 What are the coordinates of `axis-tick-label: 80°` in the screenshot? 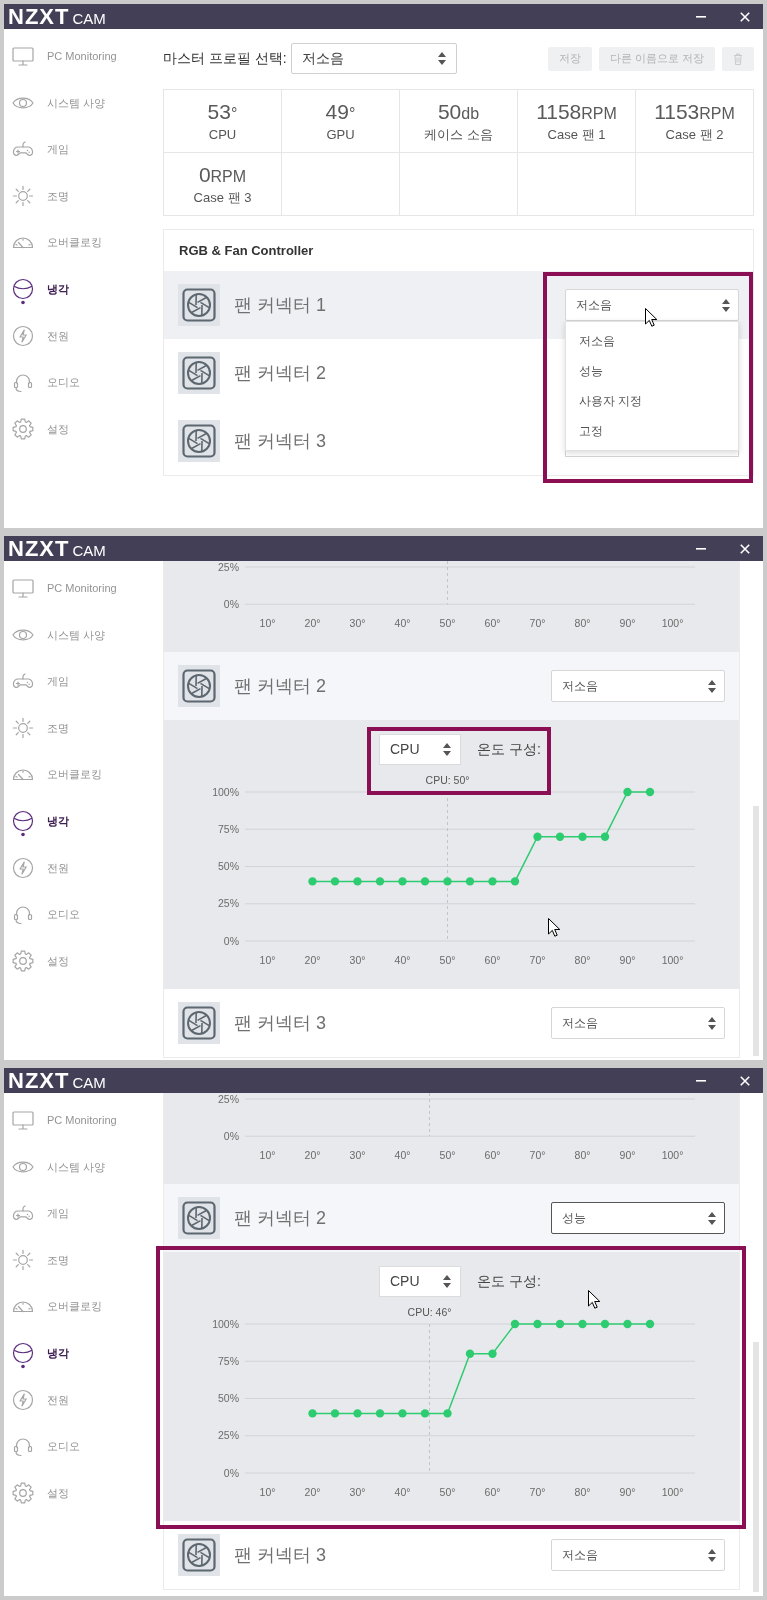 It's located at (582, 1491).